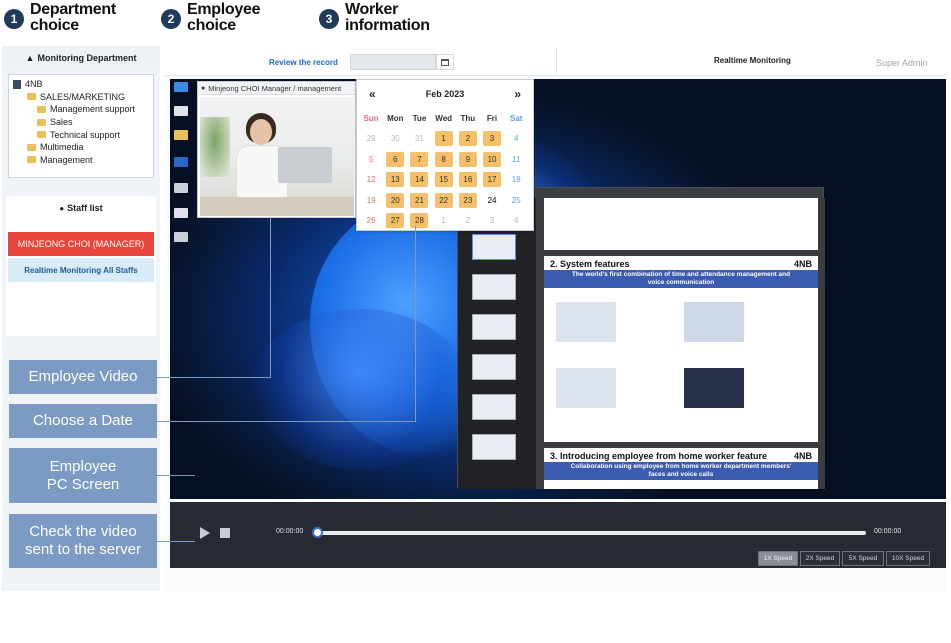 This screenshot has height=643, width=951. I want to click on plant-image, so click(215, 147).